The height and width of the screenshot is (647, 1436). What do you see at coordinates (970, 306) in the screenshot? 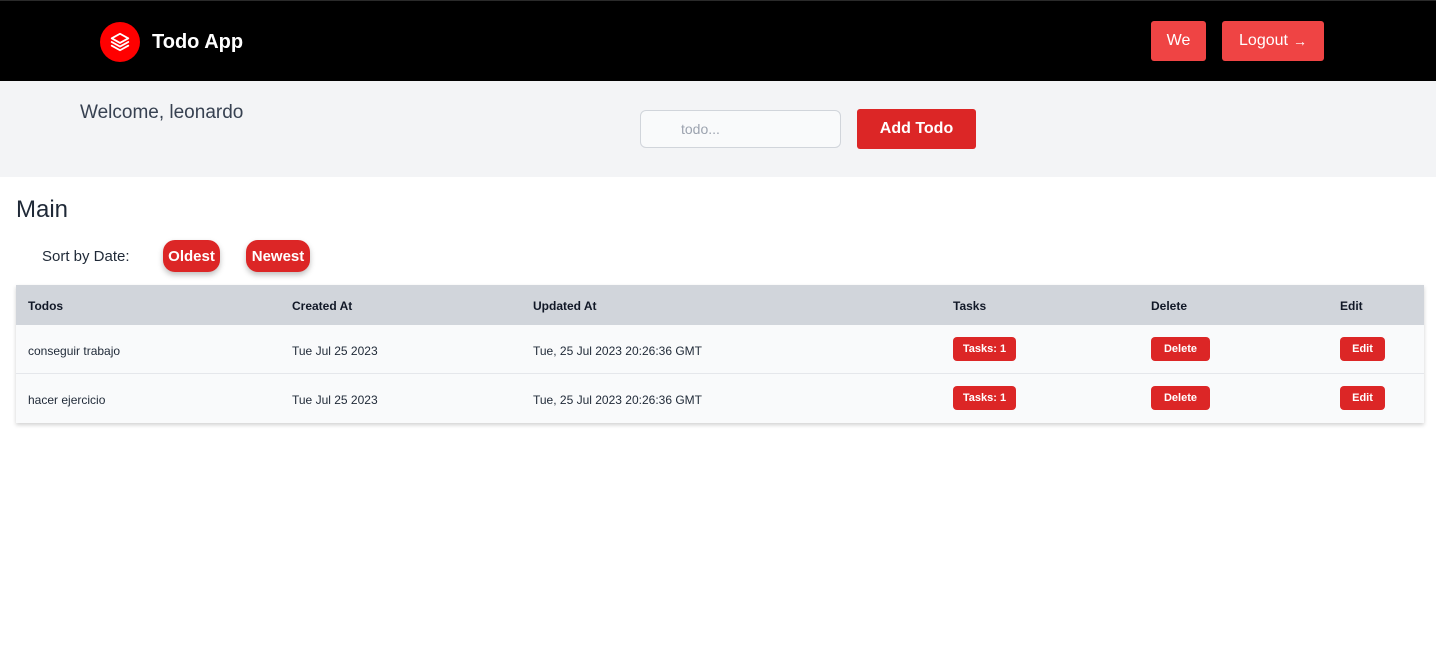
I see `column-header-tasks: Tasks` at bounding box center [970, 306].